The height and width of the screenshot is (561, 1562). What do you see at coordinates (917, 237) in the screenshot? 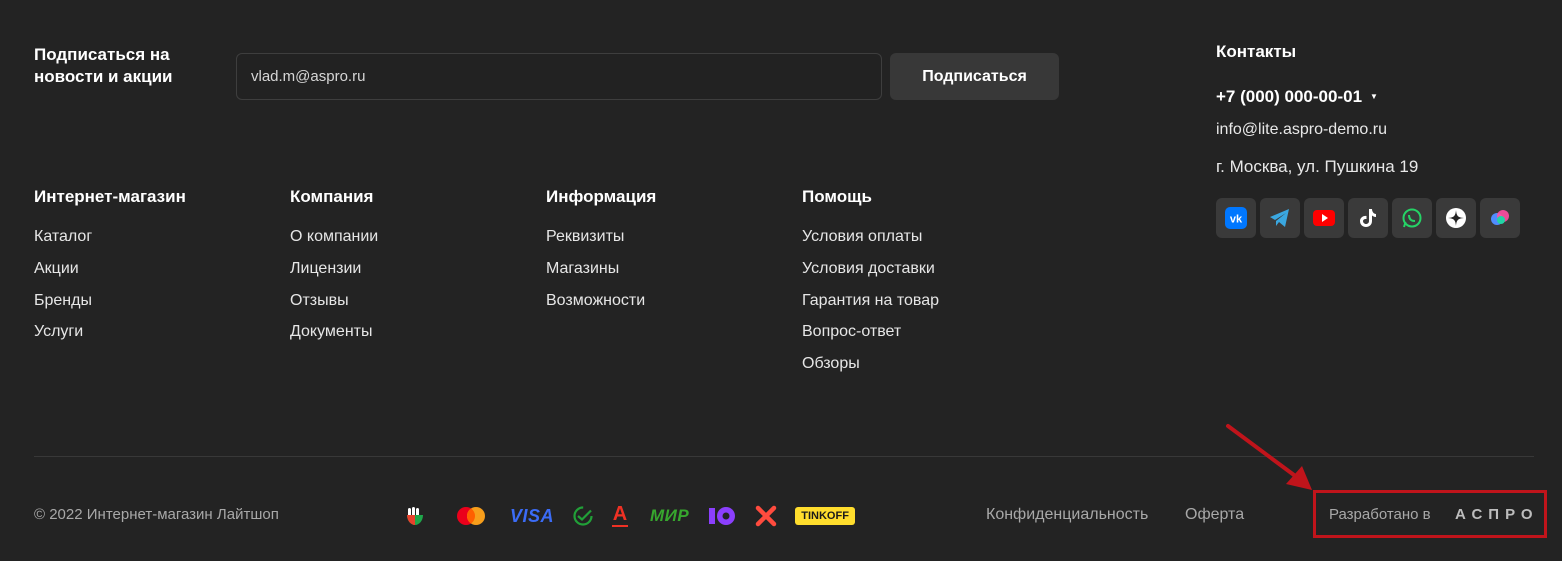
I see `menu-link: Условия оплаты` at bounding box center [917, 237].